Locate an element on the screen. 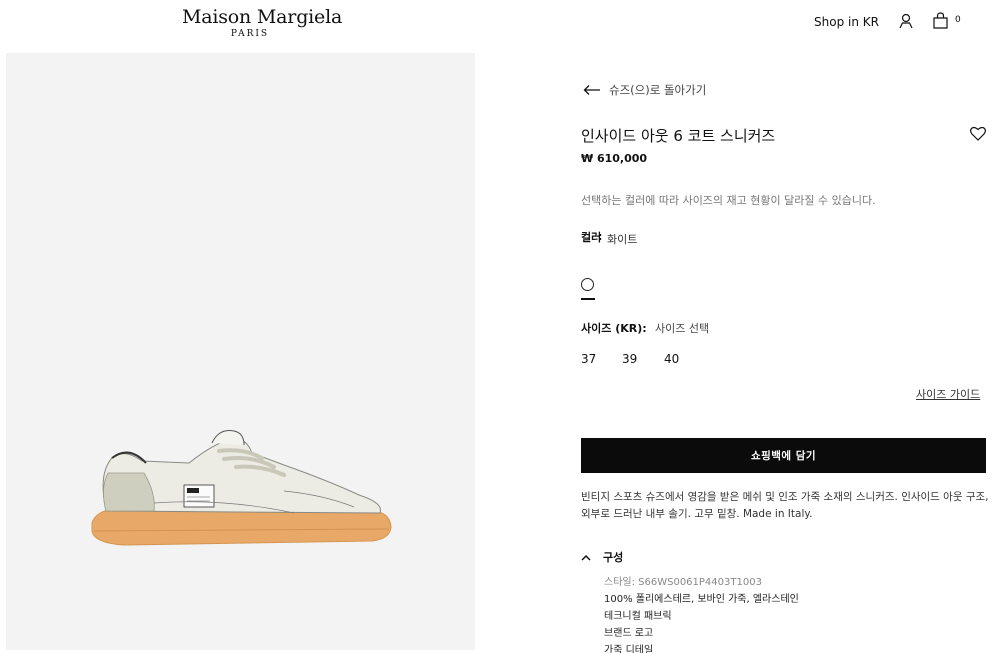 This screenshot has height=653, width=1000. brand-logo: Maison Margiela PARIS is located at coordinates (262, 22).